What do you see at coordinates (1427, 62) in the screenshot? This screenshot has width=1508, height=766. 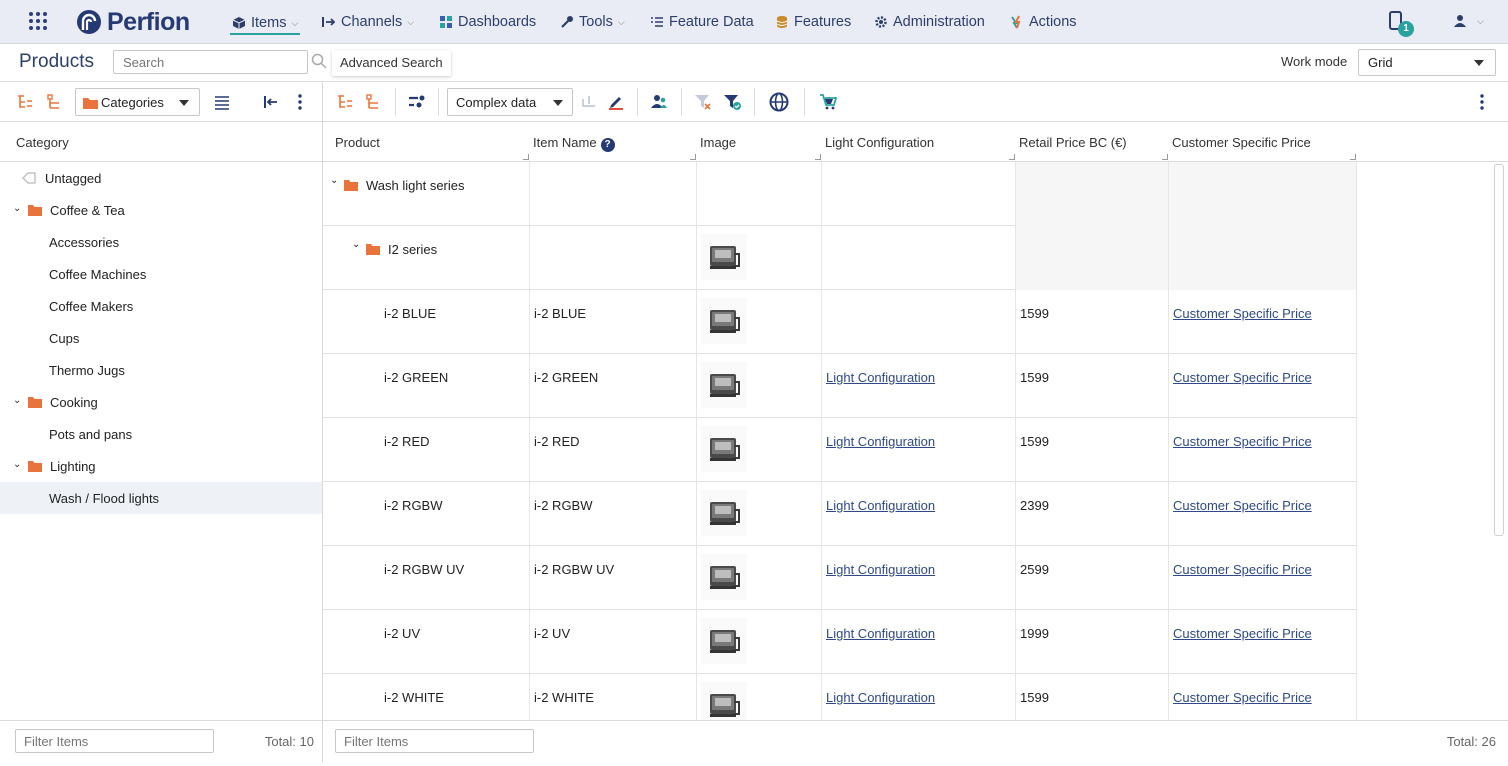 I see `work-mode-select: Grid` at bounding box center [1427, 62].